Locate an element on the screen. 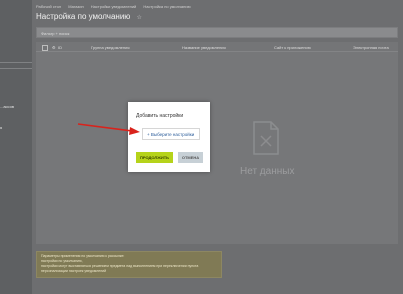 This screenshot has height=294, width=403. gear-icon: ⚙ is located at coordinates (54, 47).